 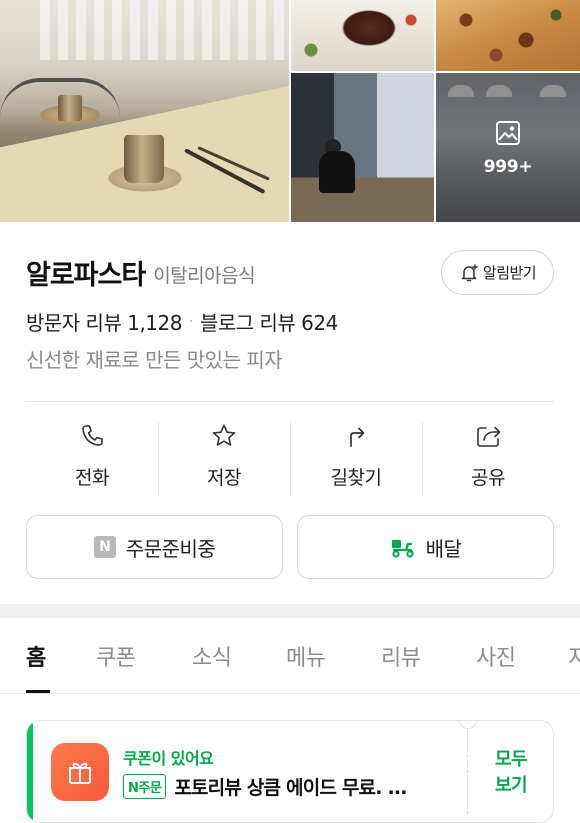 What do you see at coordinates (468, 725) in the screenshot?
I see `coupon-notch-top` at bounding box center [468, 725].